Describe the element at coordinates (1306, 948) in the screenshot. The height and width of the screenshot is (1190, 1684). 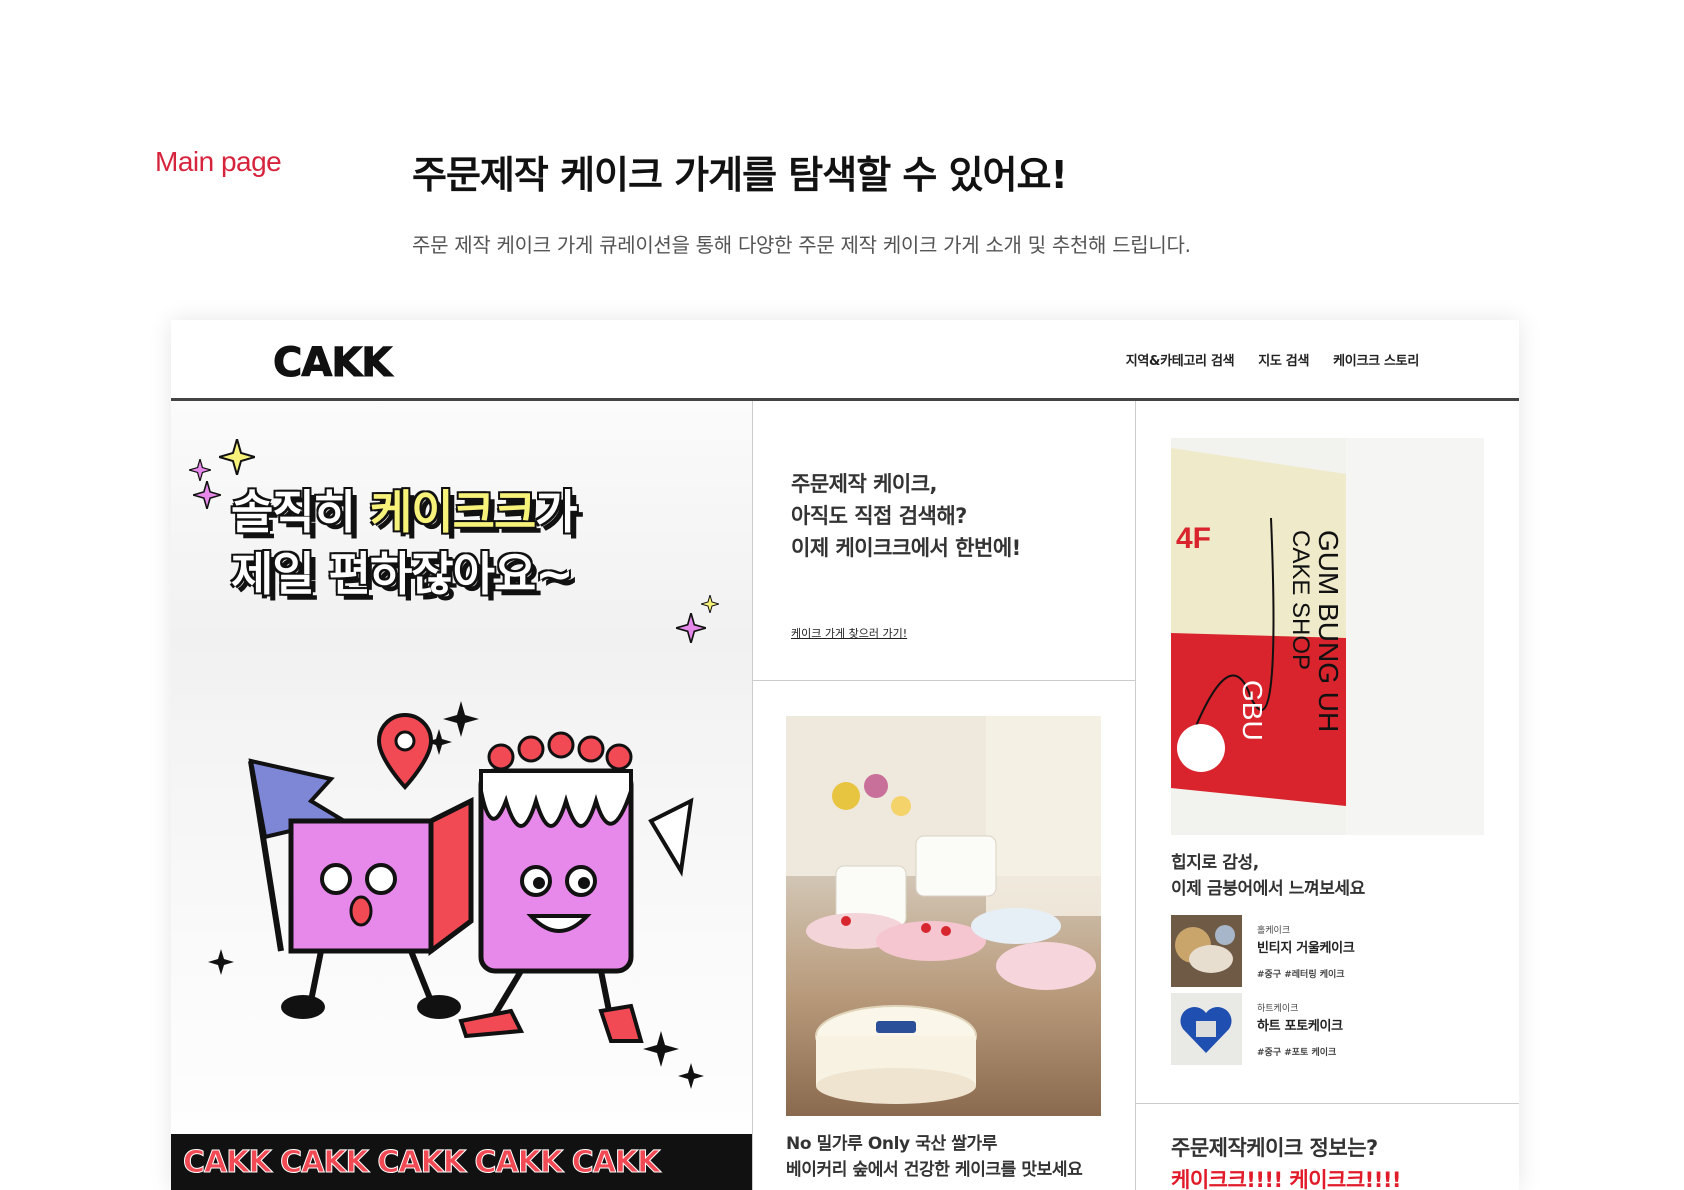
I see `item-name: 빈티지 거울케이크` at that location.